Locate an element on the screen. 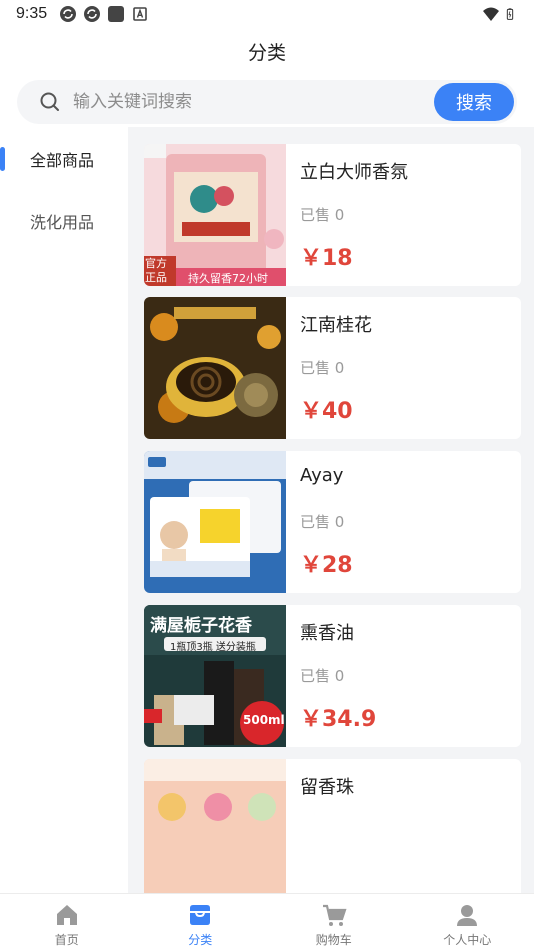 The height and width of the screenshot is (950, 534). sidebar-item-label: 洗化用品 is located at coordinates (62, 222).